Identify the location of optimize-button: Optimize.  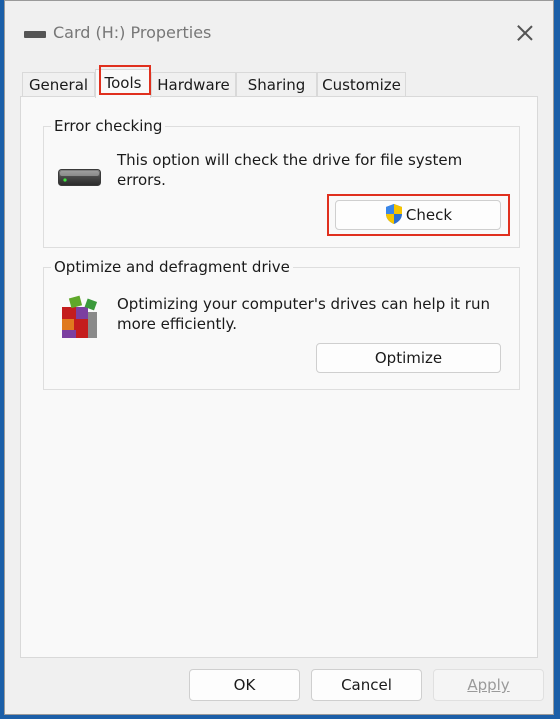
(408, 358).